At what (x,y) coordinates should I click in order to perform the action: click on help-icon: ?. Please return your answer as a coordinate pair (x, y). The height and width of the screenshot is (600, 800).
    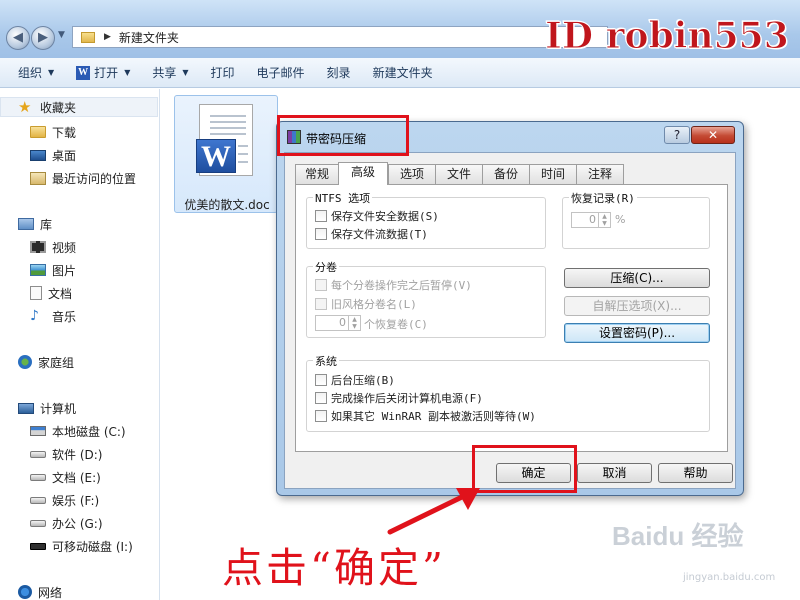
    Looking at the image, I should click on (677, 135).